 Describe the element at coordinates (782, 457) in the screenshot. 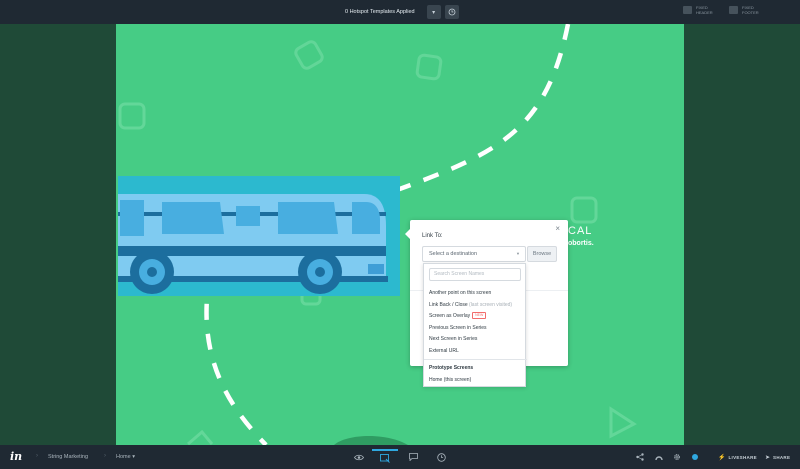

I see `share-label: SHARE` at that location.